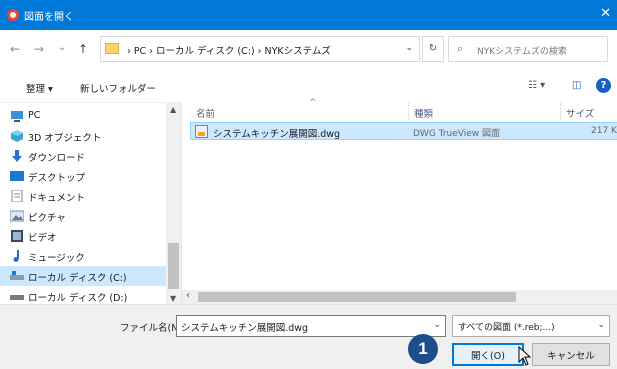  What do you see at coordinates (576, 85) in the screenshot?
I see `preview-pane-icon: ◫` at bounding box center [576, 85].